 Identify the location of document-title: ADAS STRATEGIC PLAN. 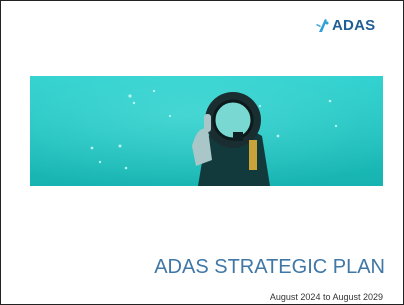
(269, 267).